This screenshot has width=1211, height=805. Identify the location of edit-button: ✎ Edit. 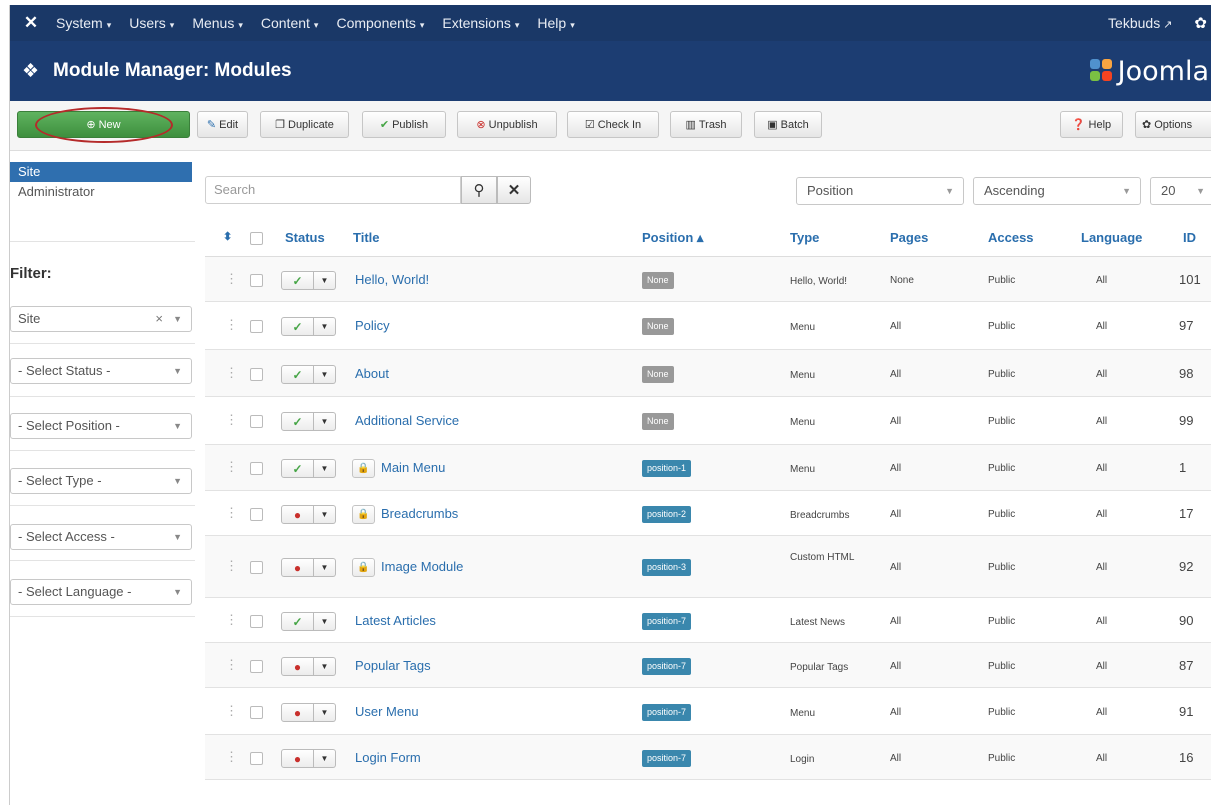
(222, 124).